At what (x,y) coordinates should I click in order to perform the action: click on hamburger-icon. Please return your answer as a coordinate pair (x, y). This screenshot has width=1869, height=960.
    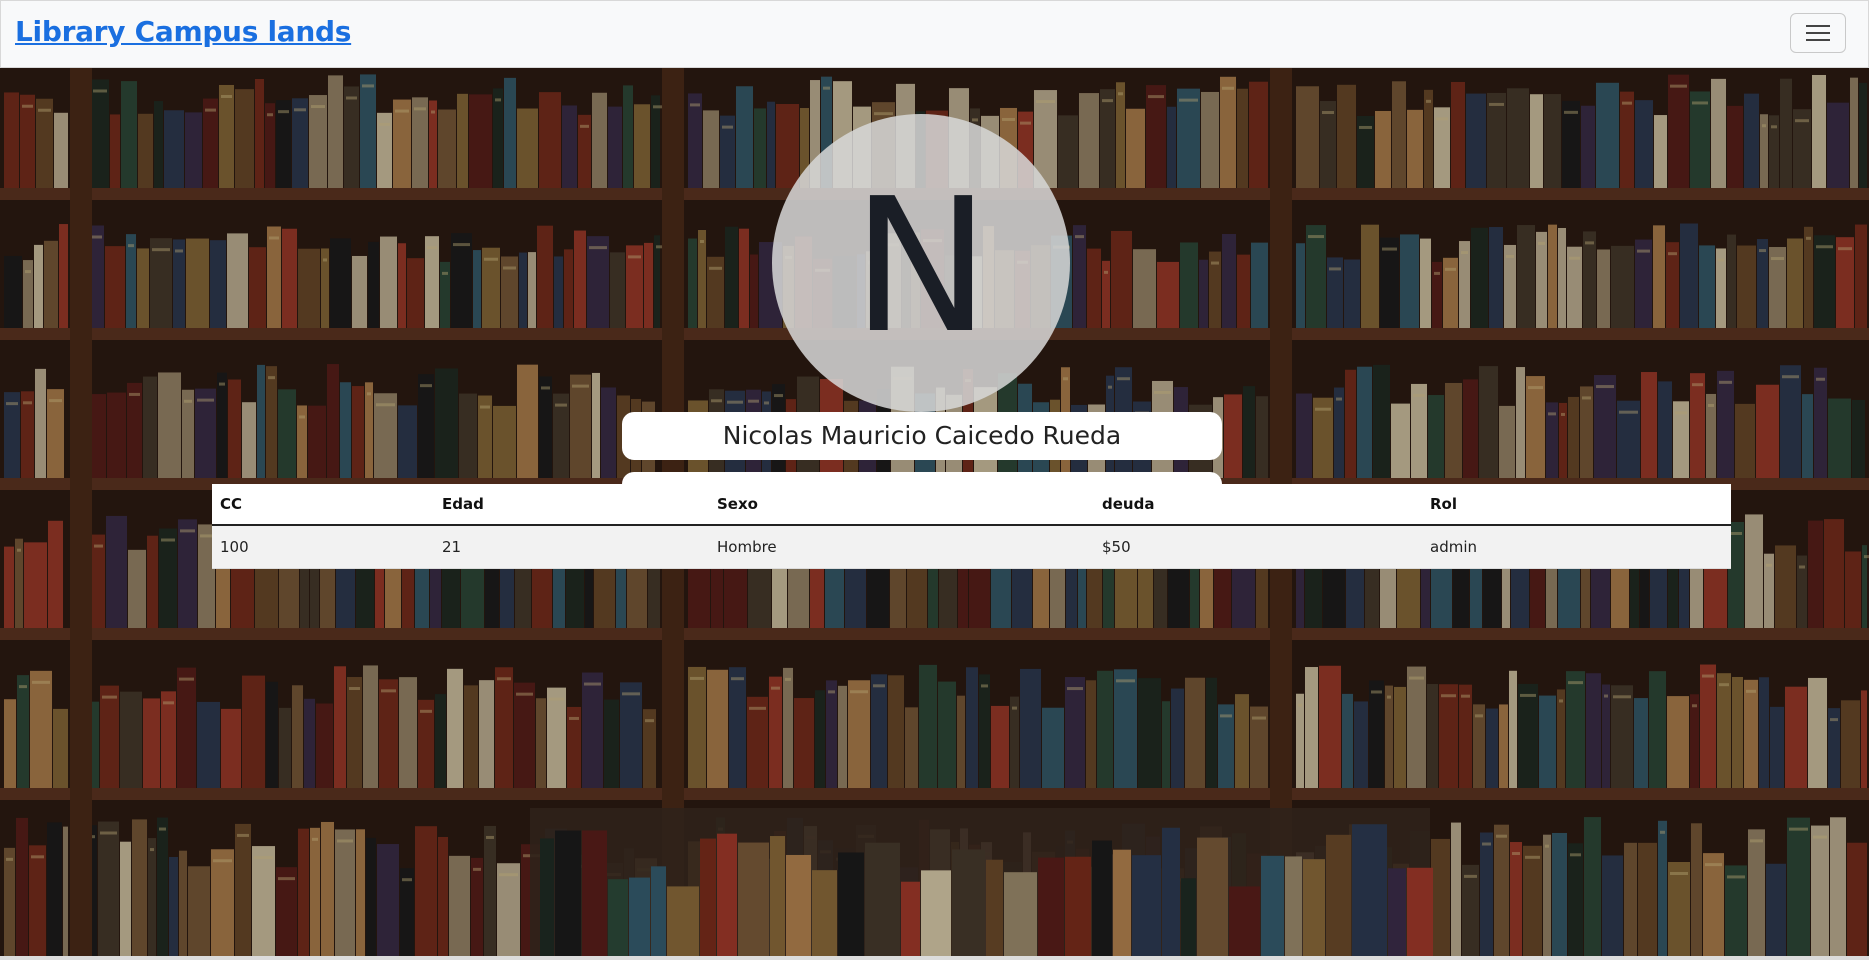
    Looking at the image, I should click on (1818, 26).